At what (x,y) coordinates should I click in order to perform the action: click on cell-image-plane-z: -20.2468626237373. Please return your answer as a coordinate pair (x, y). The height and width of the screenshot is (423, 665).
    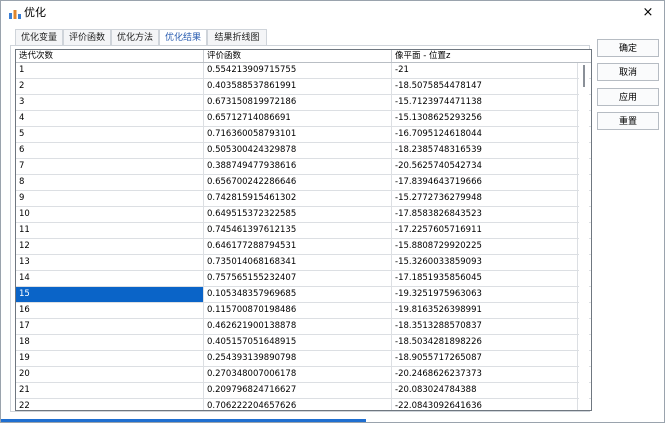
    Looking at the image, I should click on (485, 374).